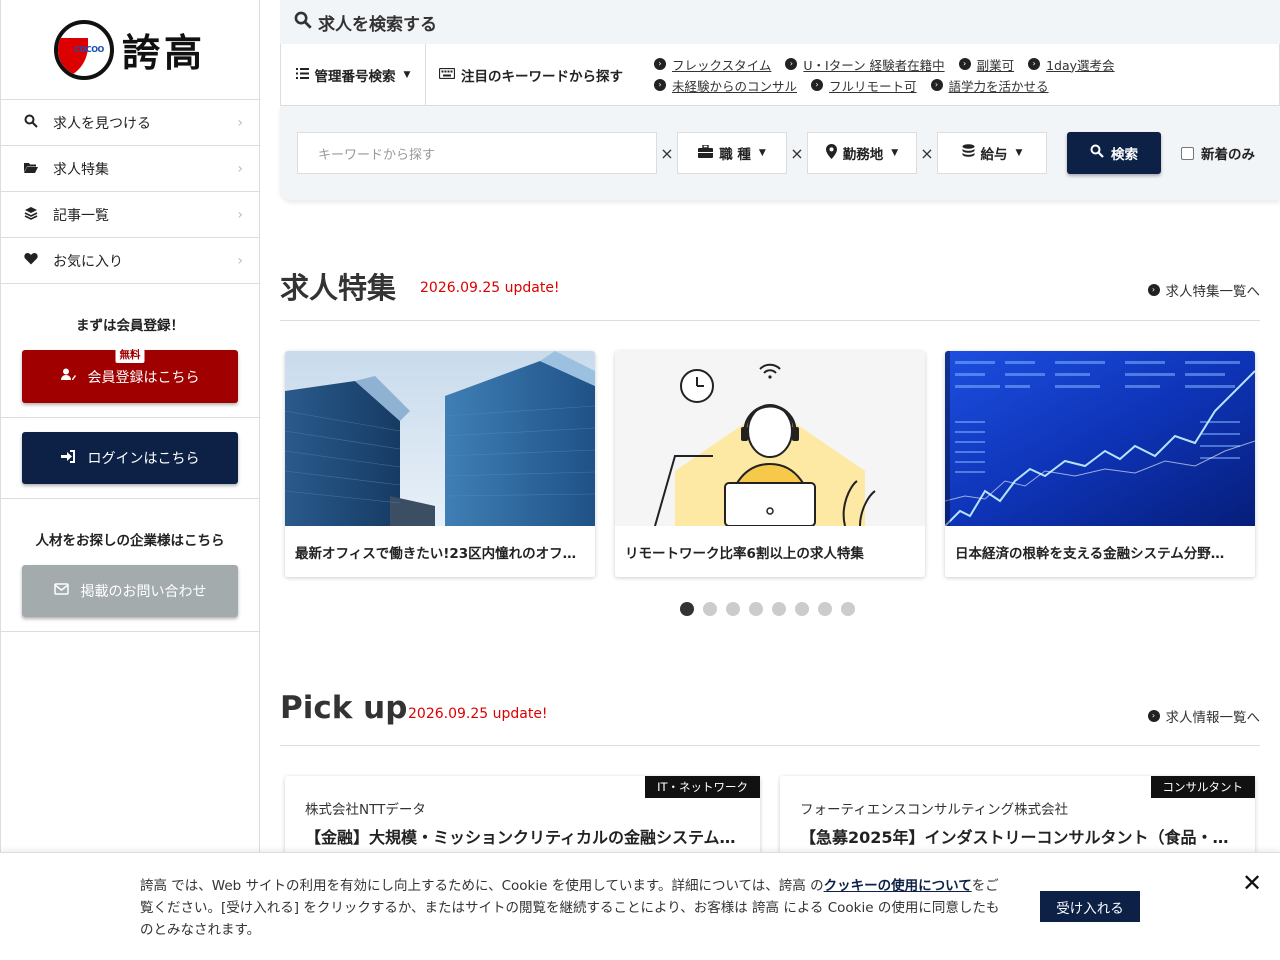  I want to click on logo-mark: COCOO, so click(83, 49).